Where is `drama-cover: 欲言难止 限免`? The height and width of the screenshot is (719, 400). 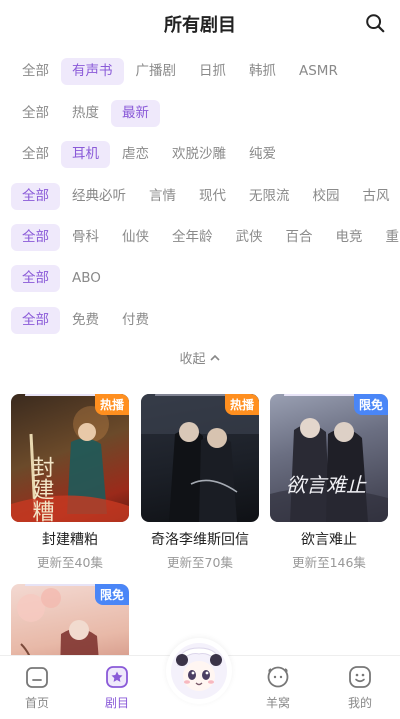
drama-cover: 欲言难止 限免 is located at coordinates (329, 458).